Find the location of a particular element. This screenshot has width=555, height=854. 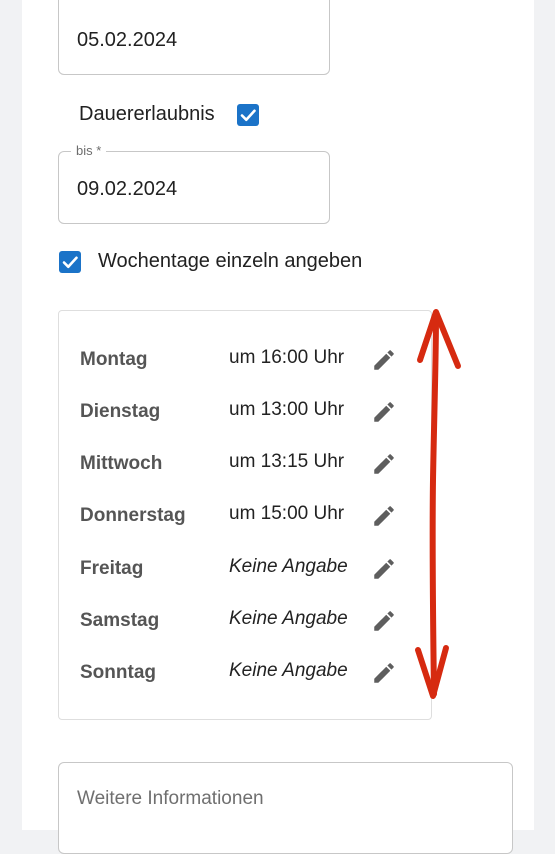

day-time: um 13:00 Uhr is located at coordinates (287, 409).